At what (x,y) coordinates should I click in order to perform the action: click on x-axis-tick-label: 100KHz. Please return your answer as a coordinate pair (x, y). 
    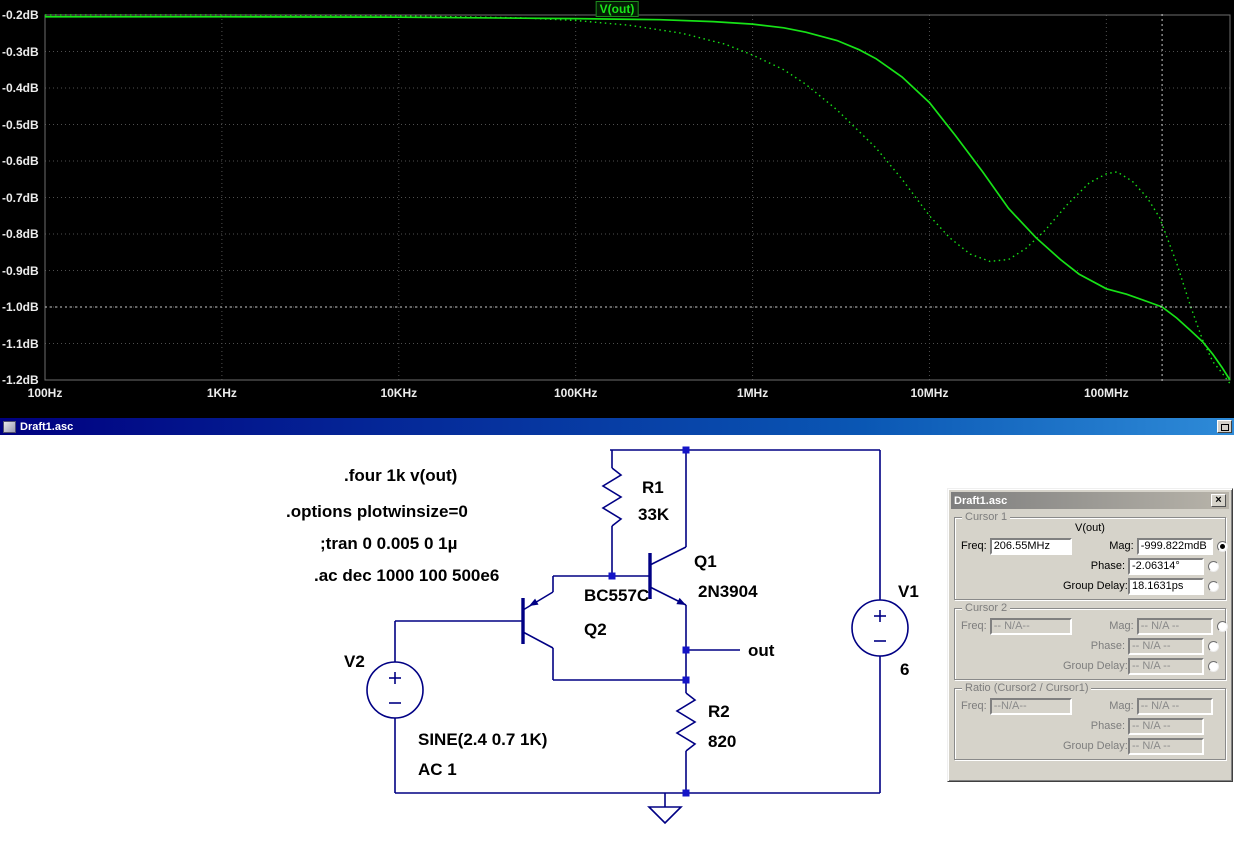
    Looking at the image, I should click on (575, 393).